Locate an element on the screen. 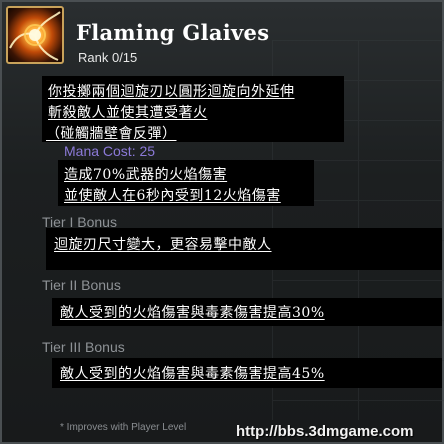 This screenshot has height=444, width=444. description-line-3: （碰觸牆壁會反彈） is located at coordinates (111, 134).